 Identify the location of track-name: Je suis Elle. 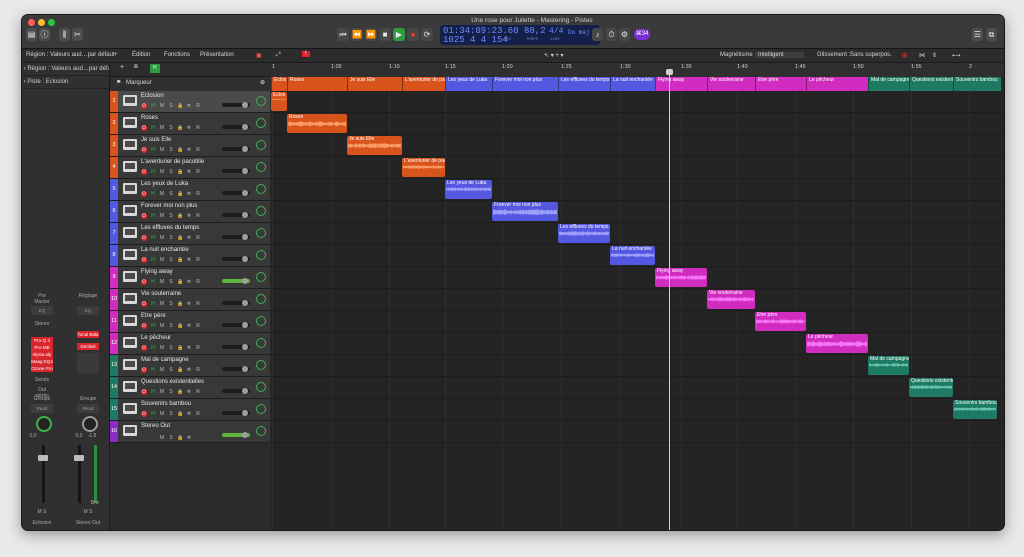
(156, 140).